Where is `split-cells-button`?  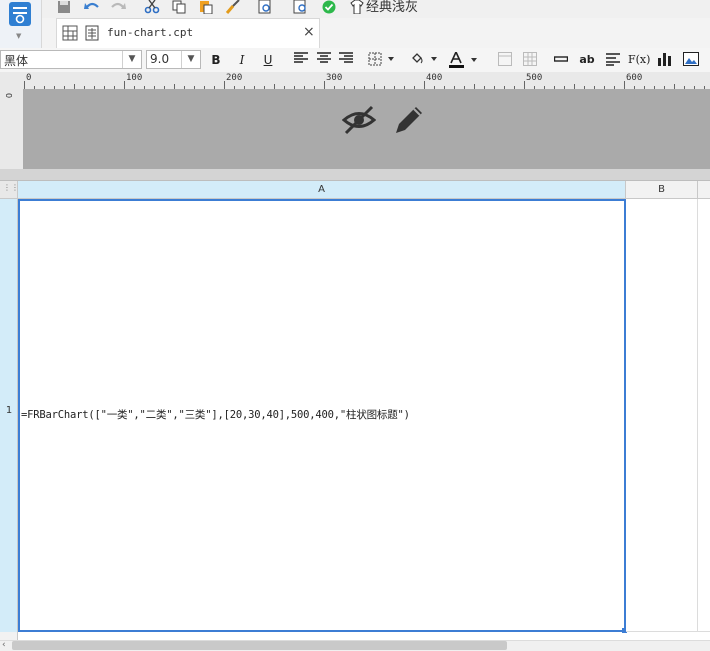 split-cells-button is located at coordinates (530, 60).